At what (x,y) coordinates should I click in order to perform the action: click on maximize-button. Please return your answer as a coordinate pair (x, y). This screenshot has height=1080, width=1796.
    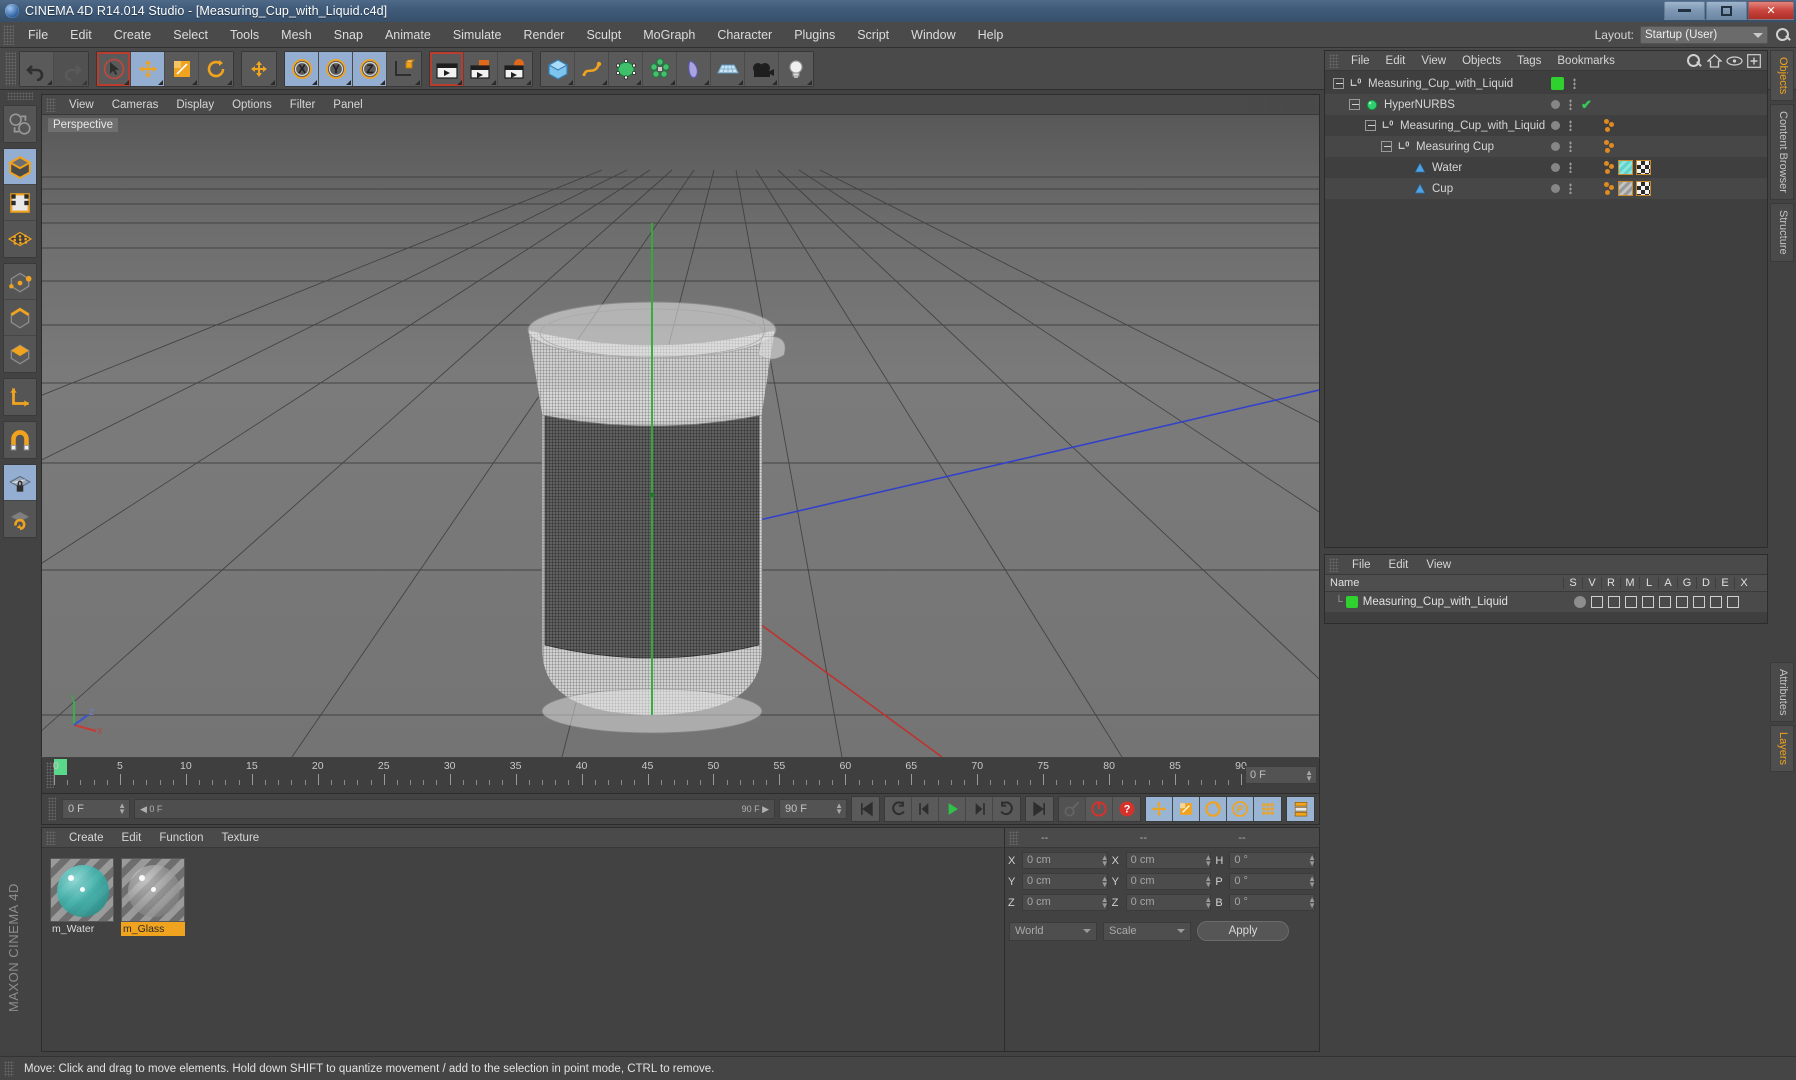
    Looking at the image, I should click on (1726, 10).